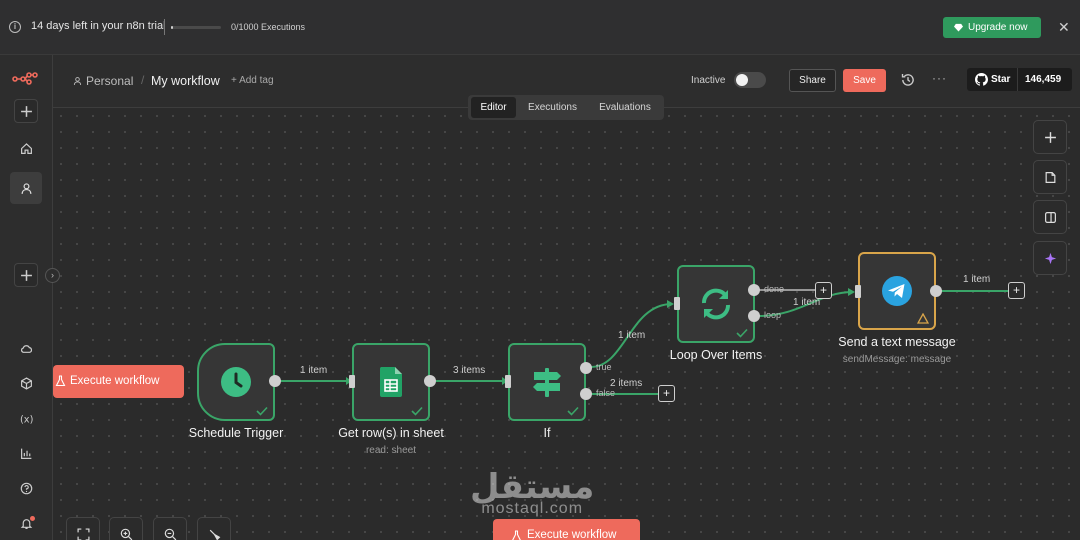 This screenshot has height=540, width=1080. Describe the element at coordinates (547, 382) in the screenshot. I see `node-if` at that location.